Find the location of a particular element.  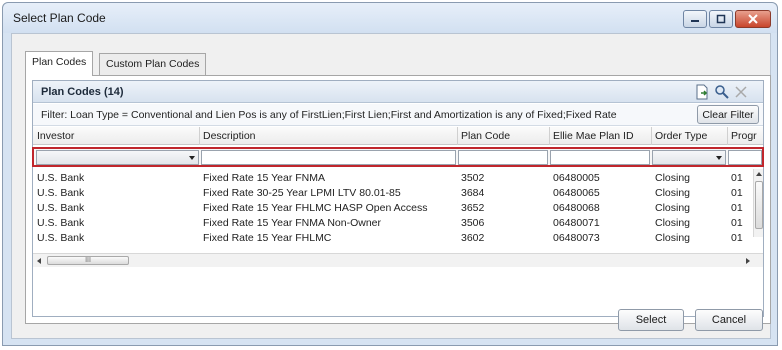

column-filter-row is located at coordinates (398, 157).